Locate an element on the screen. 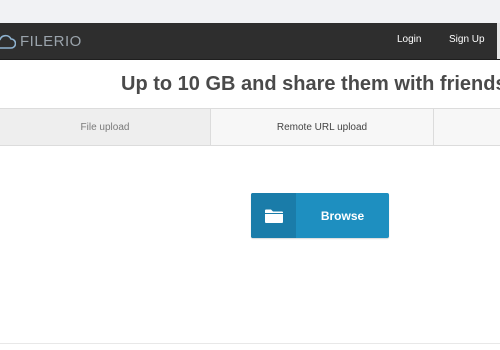 The image size is (500, 350). browse-button: Browse is located at coordinates (320, 215).